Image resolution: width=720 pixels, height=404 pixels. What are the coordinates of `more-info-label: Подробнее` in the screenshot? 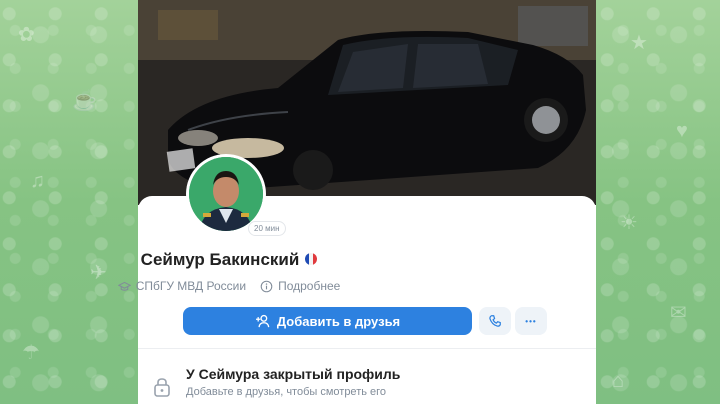 It's located at (309, 286).